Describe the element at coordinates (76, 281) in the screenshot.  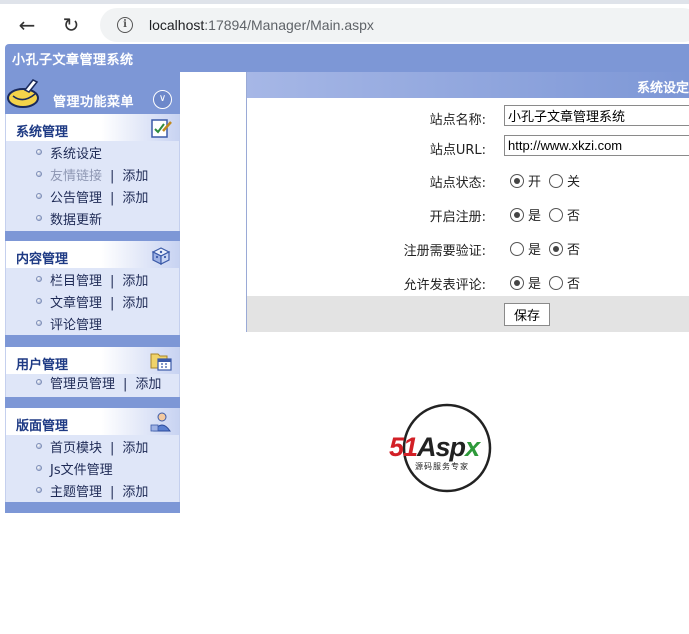
I see `link-columns: 栏目管理` at that location.